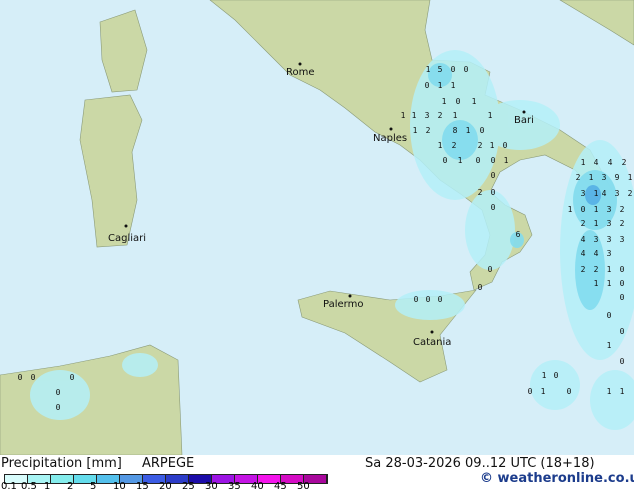 The image size is (634, 490). Describe the element at coordinates (257, 485) in the screenshot. I see `scale-tick: 40` at that location.